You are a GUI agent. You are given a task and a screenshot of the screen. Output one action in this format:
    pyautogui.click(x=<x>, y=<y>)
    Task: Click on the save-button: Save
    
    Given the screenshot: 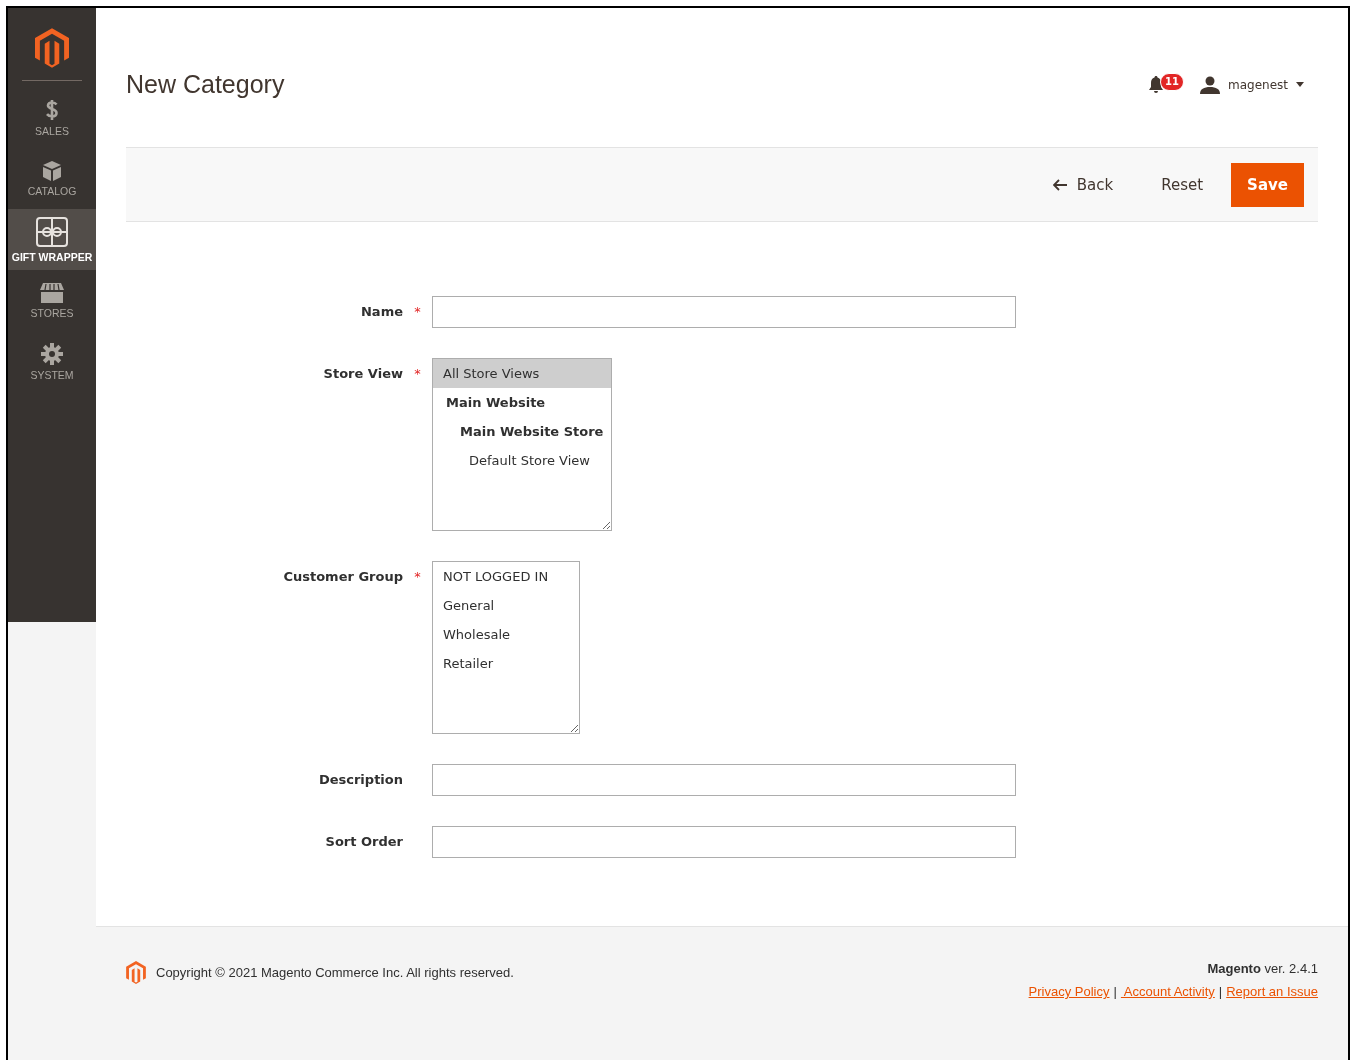 What is the action you would take?
    pyautogui.click(x=1267, y=184)
    